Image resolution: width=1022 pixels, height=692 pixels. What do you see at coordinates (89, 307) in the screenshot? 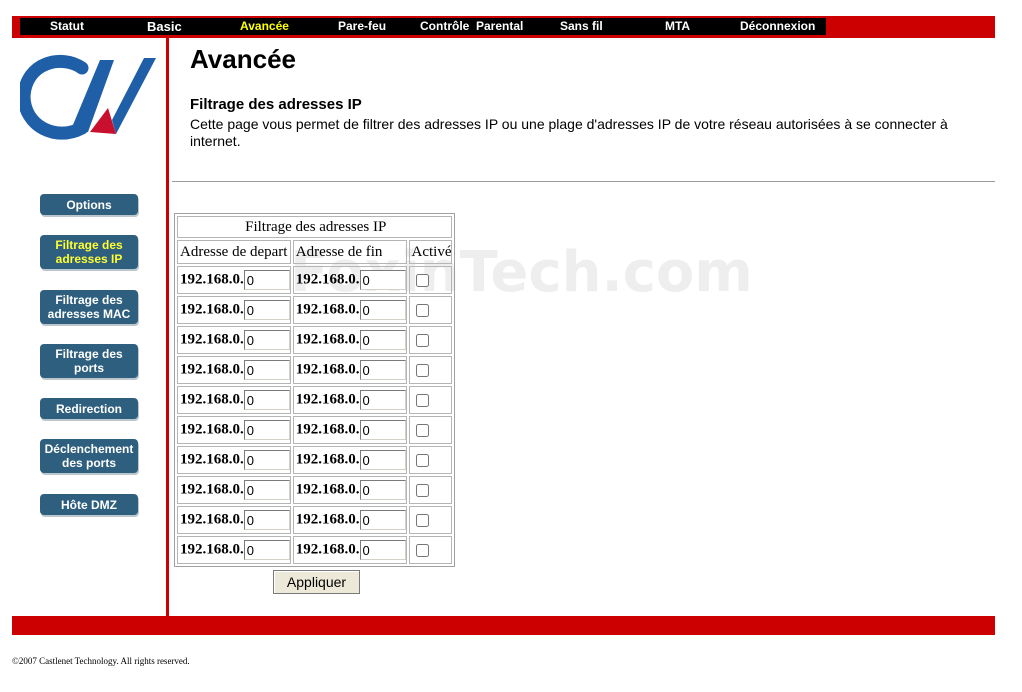
I see `sidebar-item-mac-filtering: Filtrage des adresses MAC` at bounding box center [89, 307].